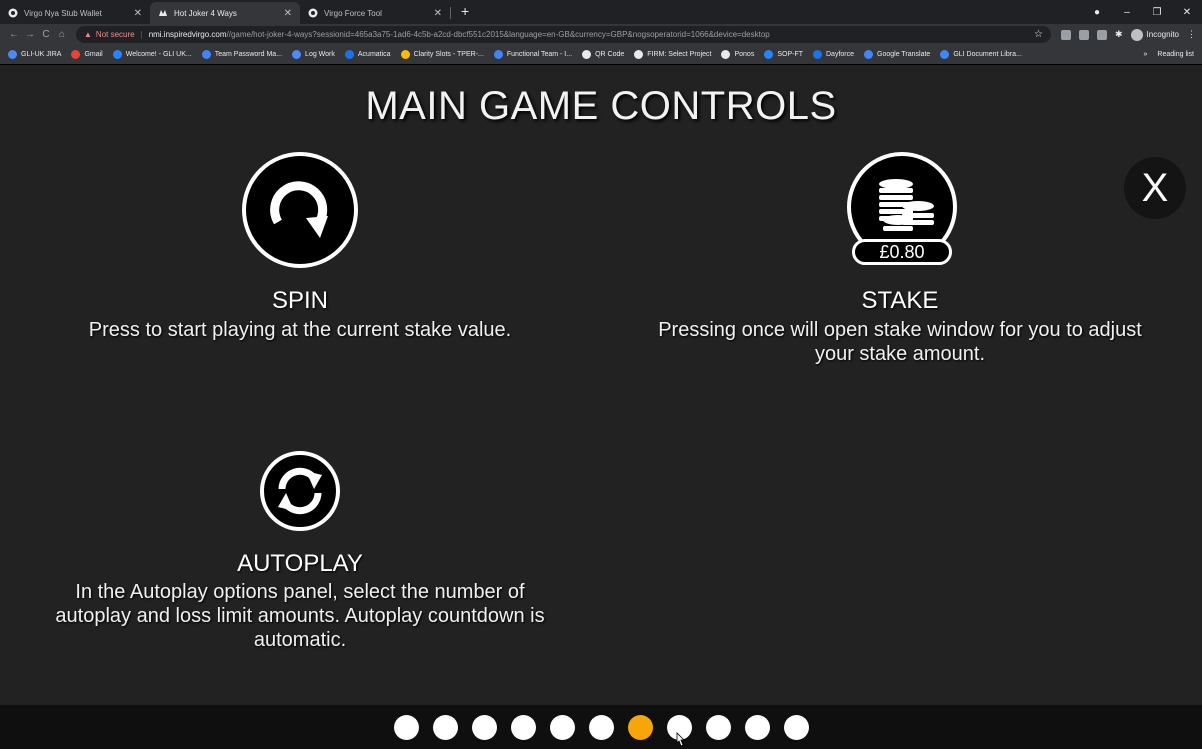 The width and height of the screenshot is (1202, 749). I want to click on bookmark-item: Log Work, so click(313, 54).